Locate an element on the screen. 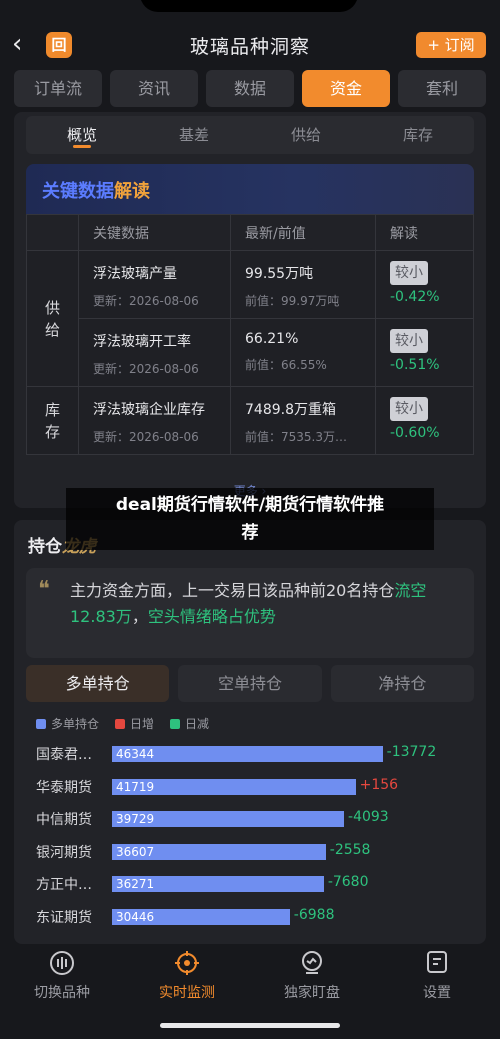 The width and height of the screenshot is (500, 1039). group-label-supply: 供 给 is located at coordinates (52, 318).